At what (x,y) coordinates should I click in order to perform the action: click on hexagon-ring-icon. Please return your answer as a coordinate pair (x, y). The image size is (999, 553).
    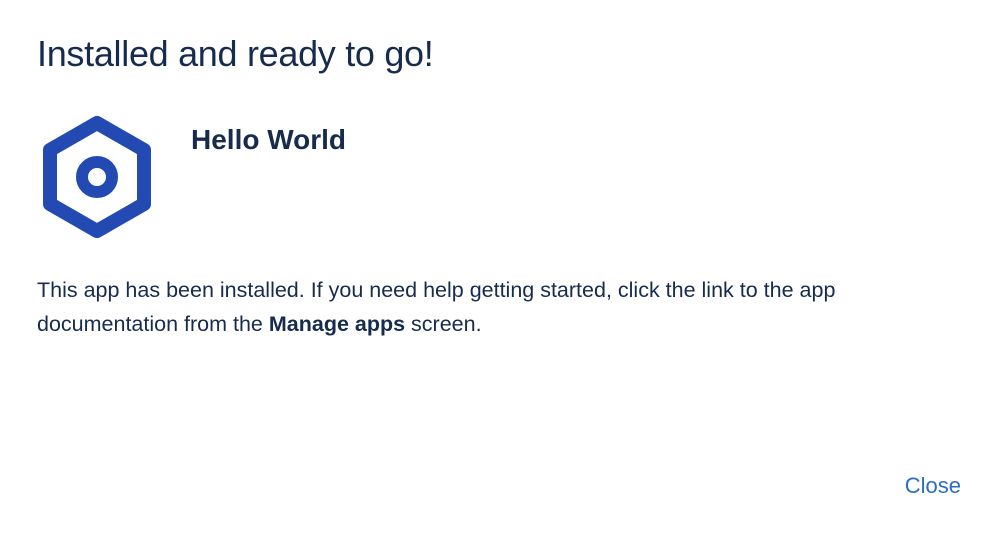
    Looking at the image, I should click on (97, 177).